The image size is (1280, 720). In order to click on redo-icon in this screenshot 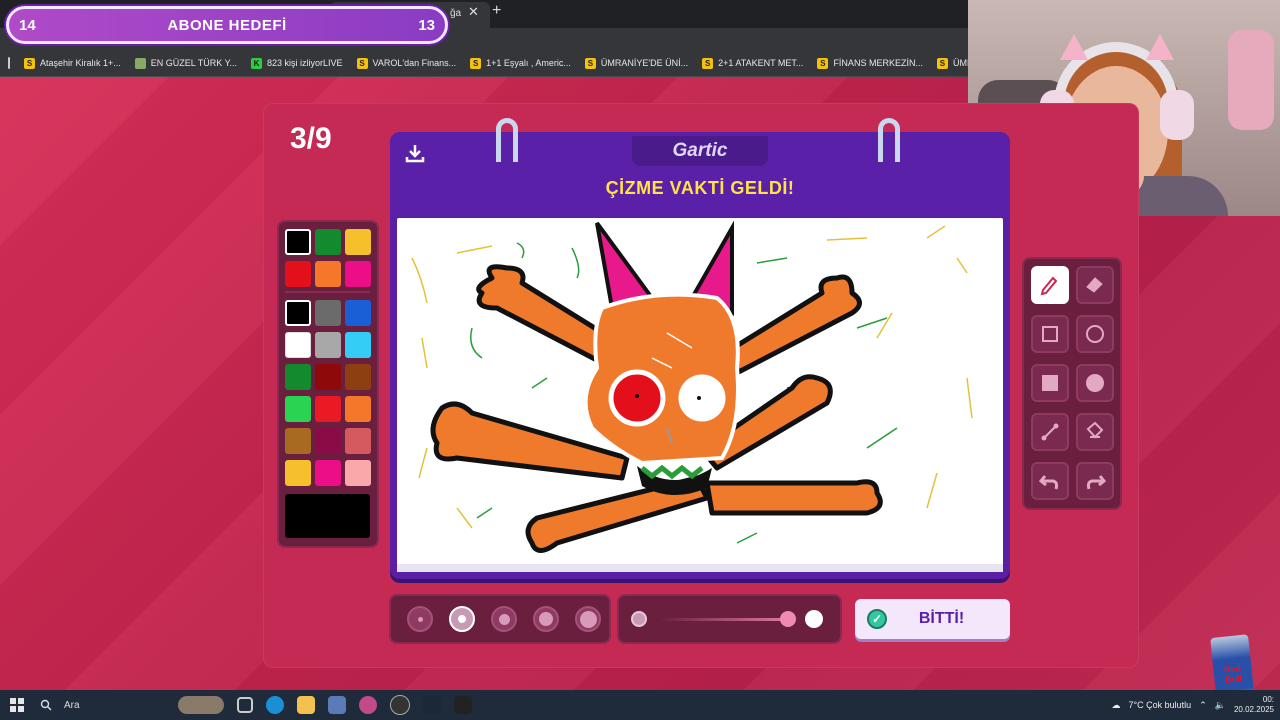, I will do `click(1096, 482)`.